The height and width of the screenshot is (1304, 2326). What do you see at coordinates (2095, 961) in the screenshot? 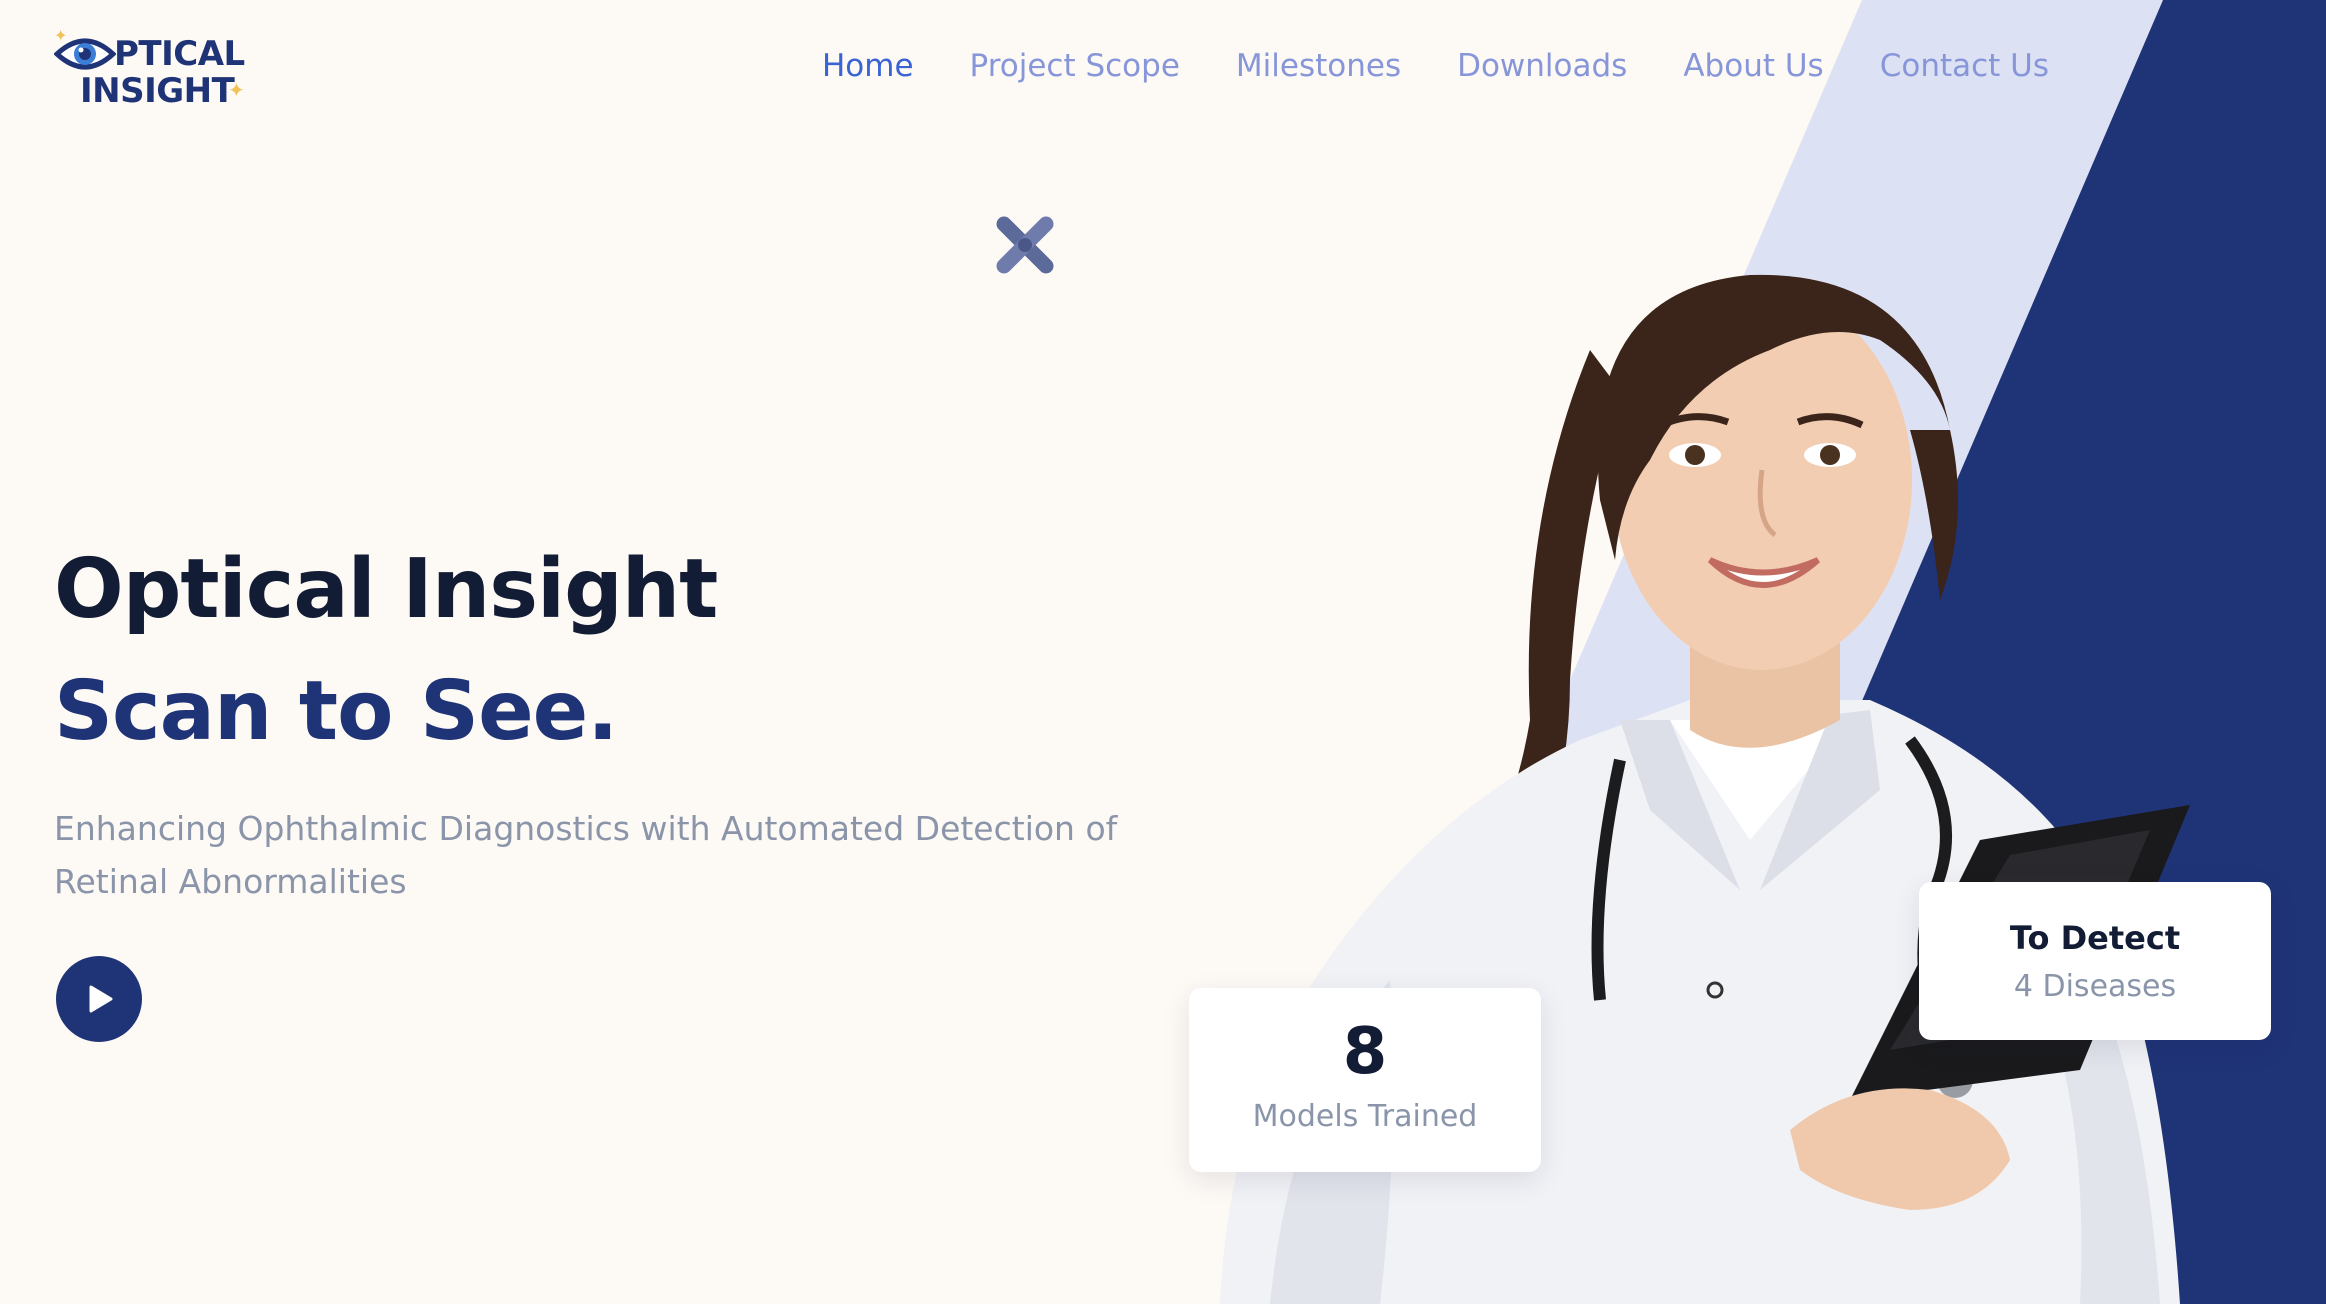
I see `stat-card-detect: To Detect 4 Diseases` at bounding box center [2095, 961].